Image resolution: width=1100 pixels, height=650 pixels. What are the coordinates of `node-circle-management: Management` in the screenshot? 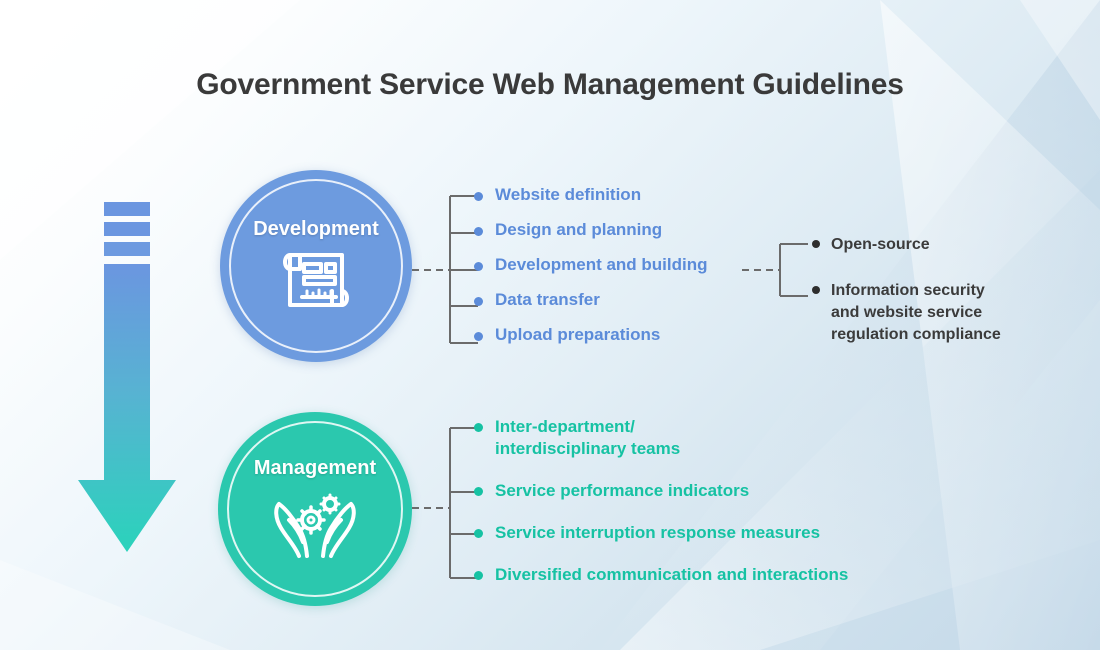 It's located at (315, 509).